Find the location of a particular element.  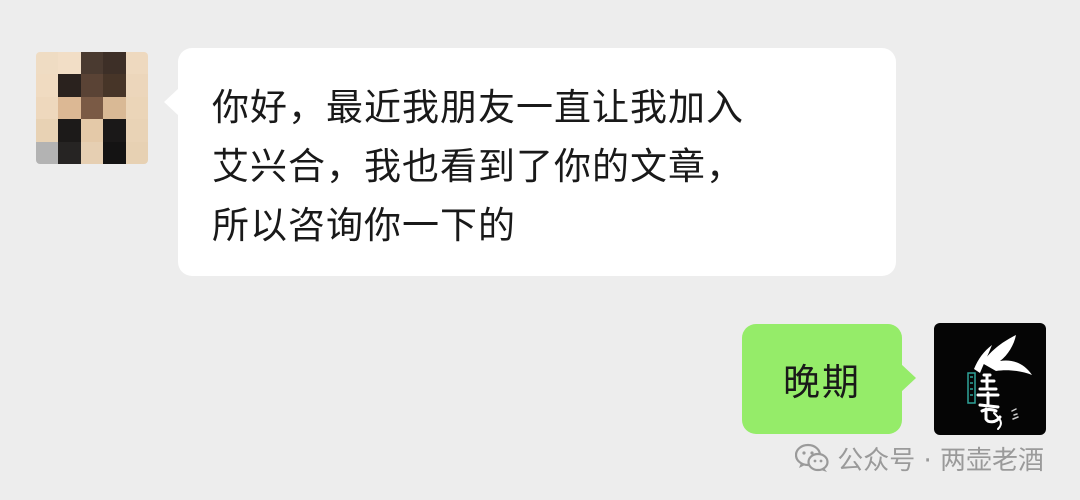

contact-avatar-pixelated is located at coordinates (92, 108).